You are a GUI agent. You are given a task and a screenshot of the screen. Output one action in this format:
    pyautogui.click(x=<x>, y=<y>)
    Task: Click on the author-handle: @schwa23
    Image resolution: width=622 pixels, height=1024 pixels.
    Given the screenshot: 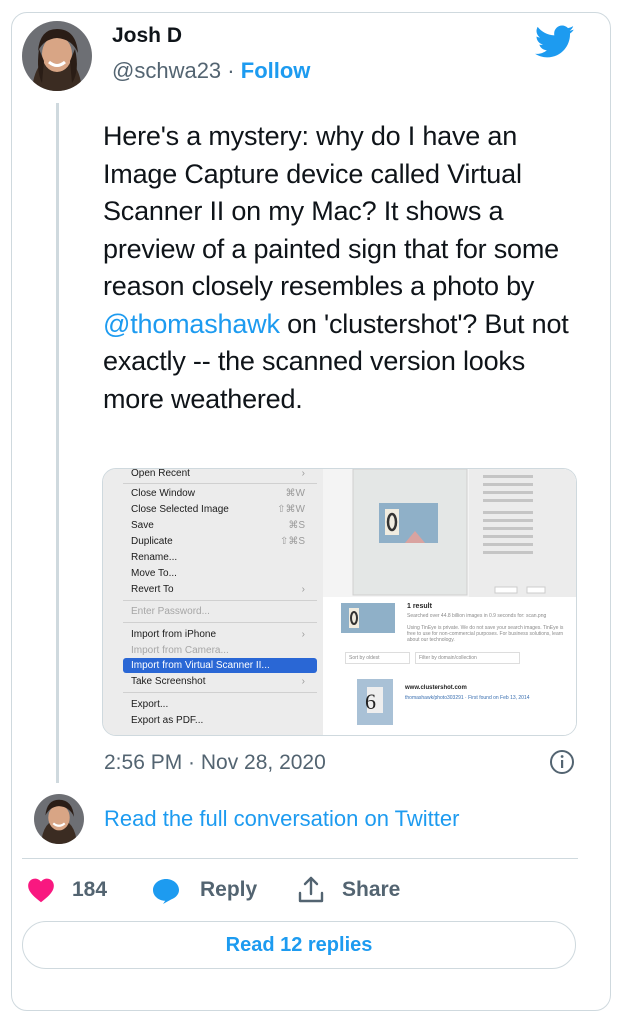 What is the action you would take?
    pyautogui.click(x=166, y=70)
    